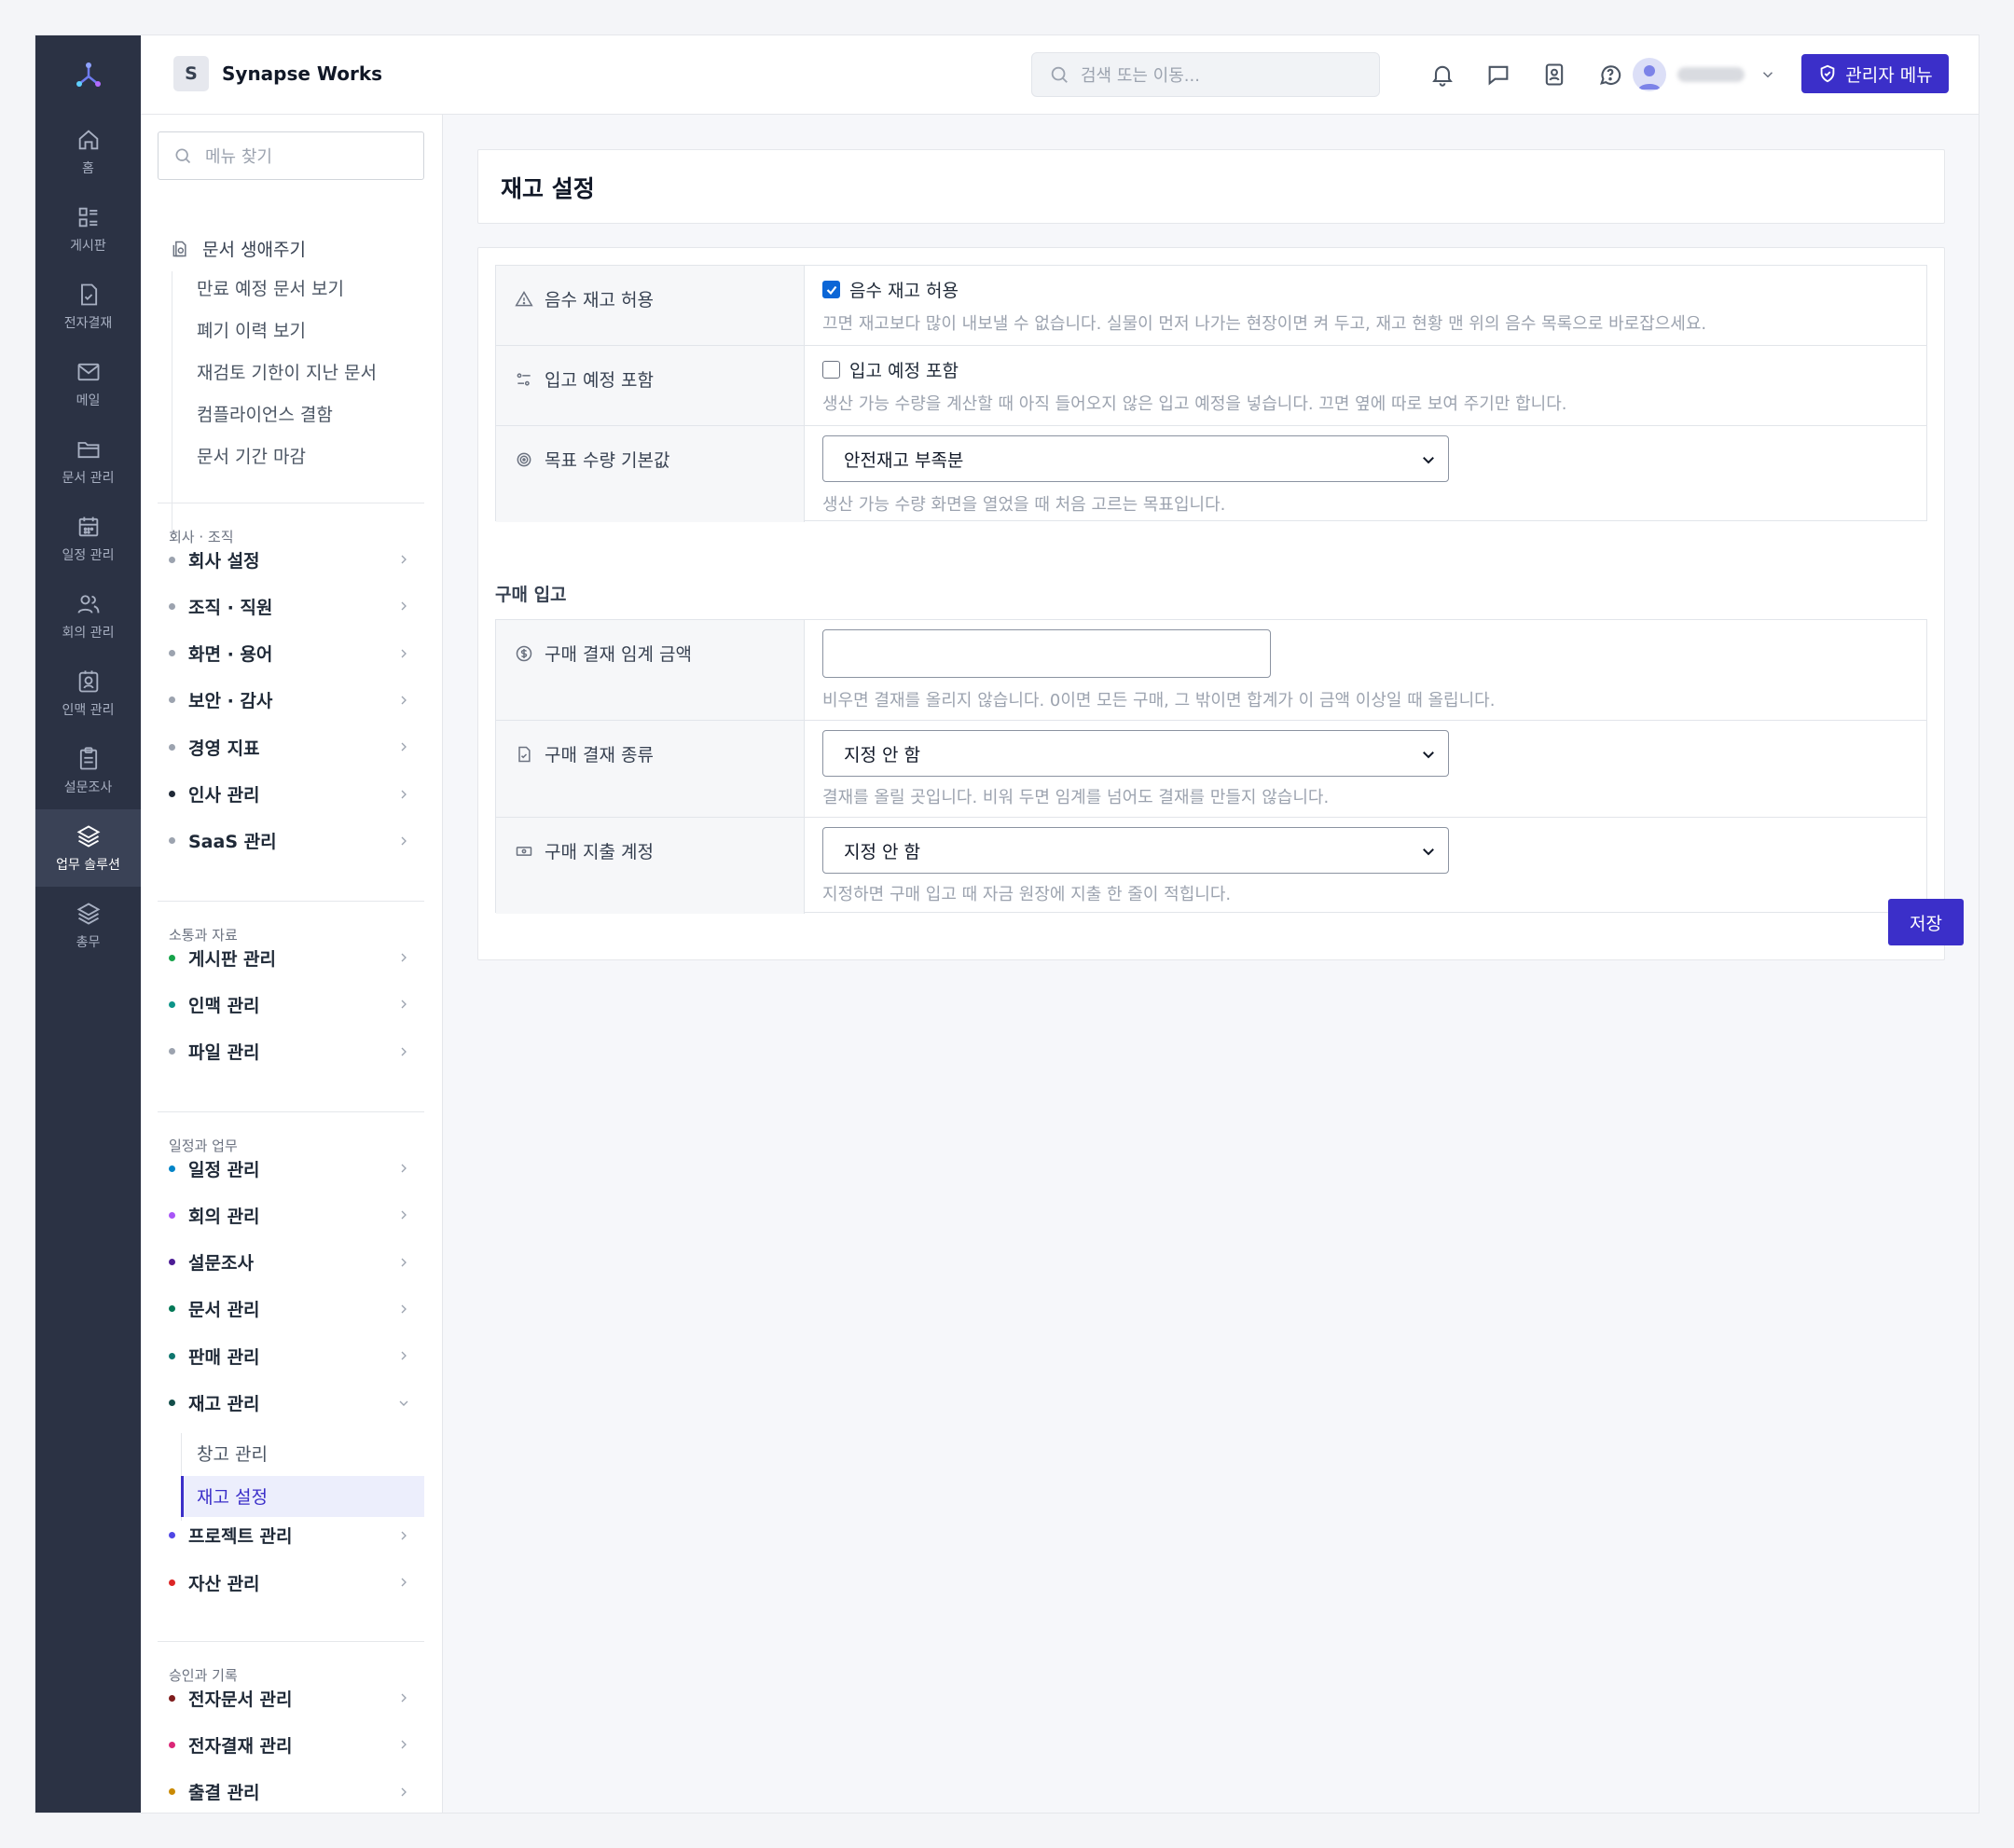 This screenshot has width=2014, height=1848. I want to click on rail-item: 총무, so click(88, 925).